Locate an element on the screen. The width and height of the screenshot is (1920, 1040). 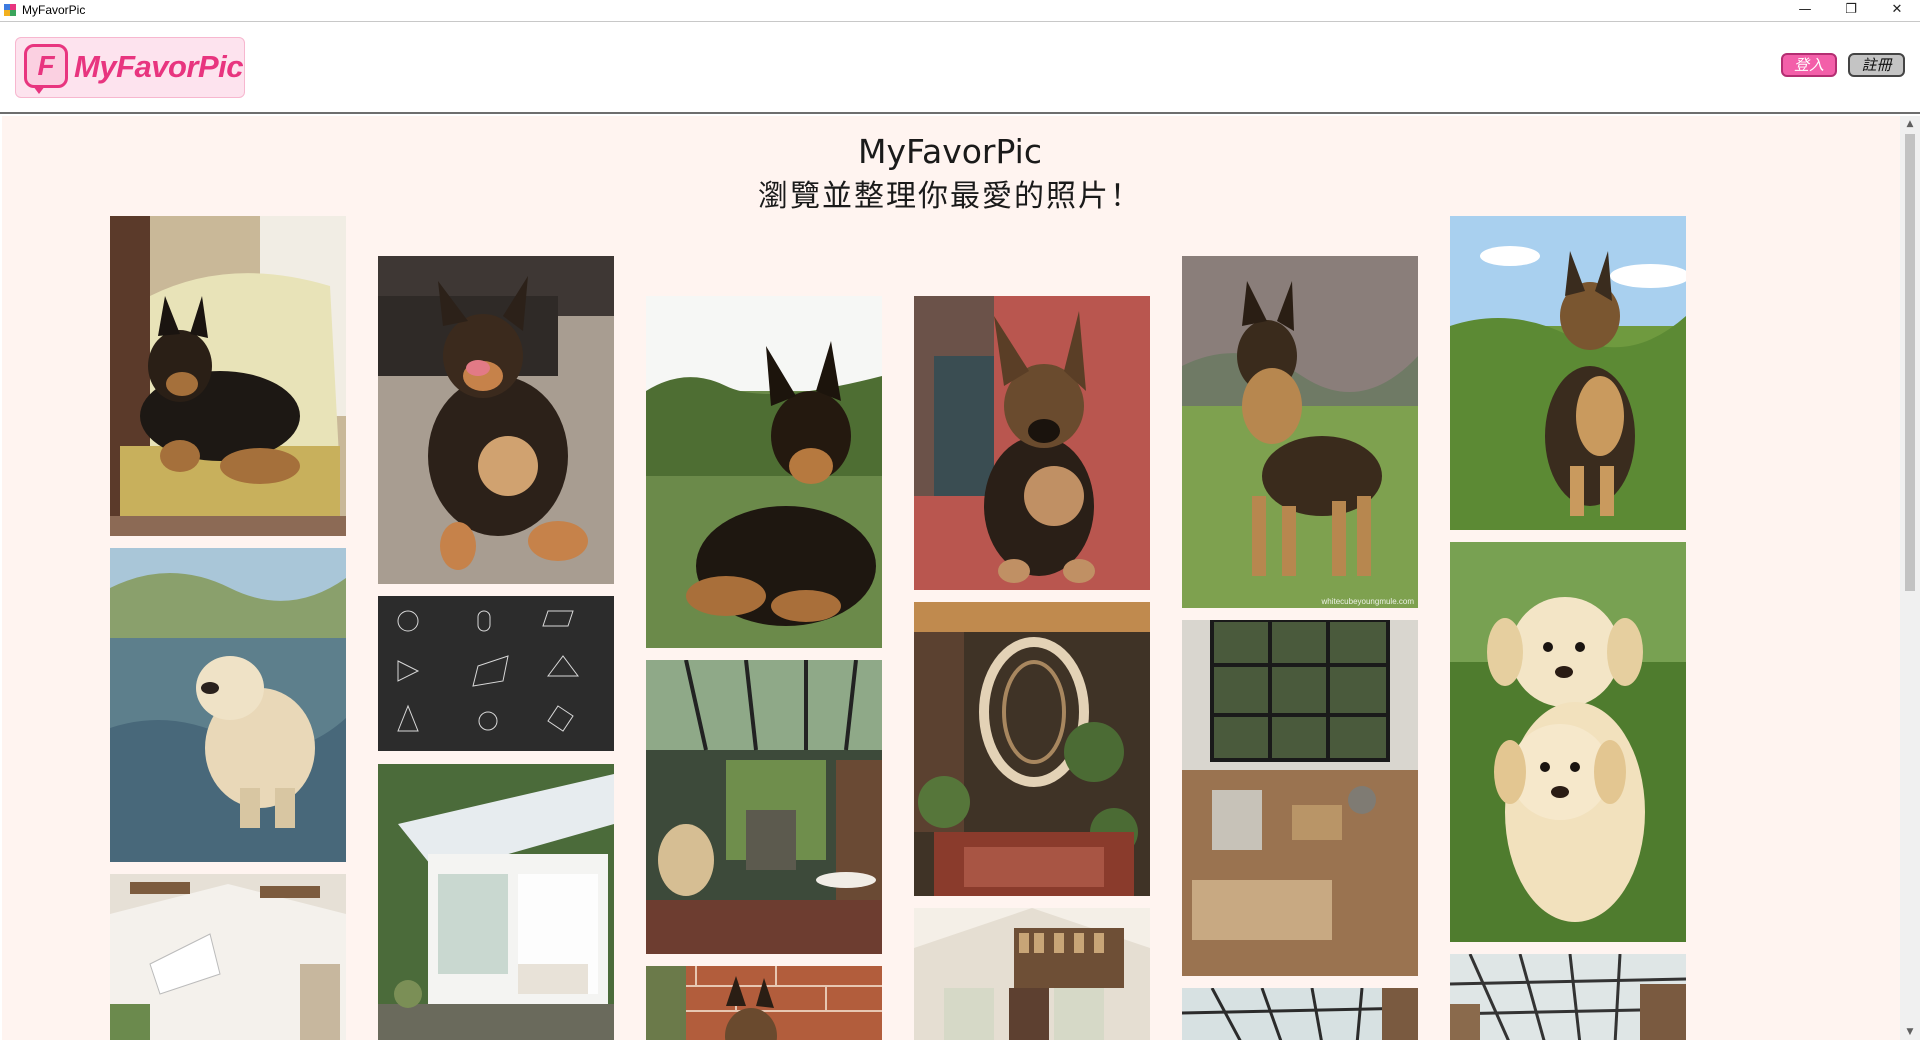
photo-german-shepherd-standing-on-grass: whitecubeyoungmule.com is located at coordinates (1300, 432).